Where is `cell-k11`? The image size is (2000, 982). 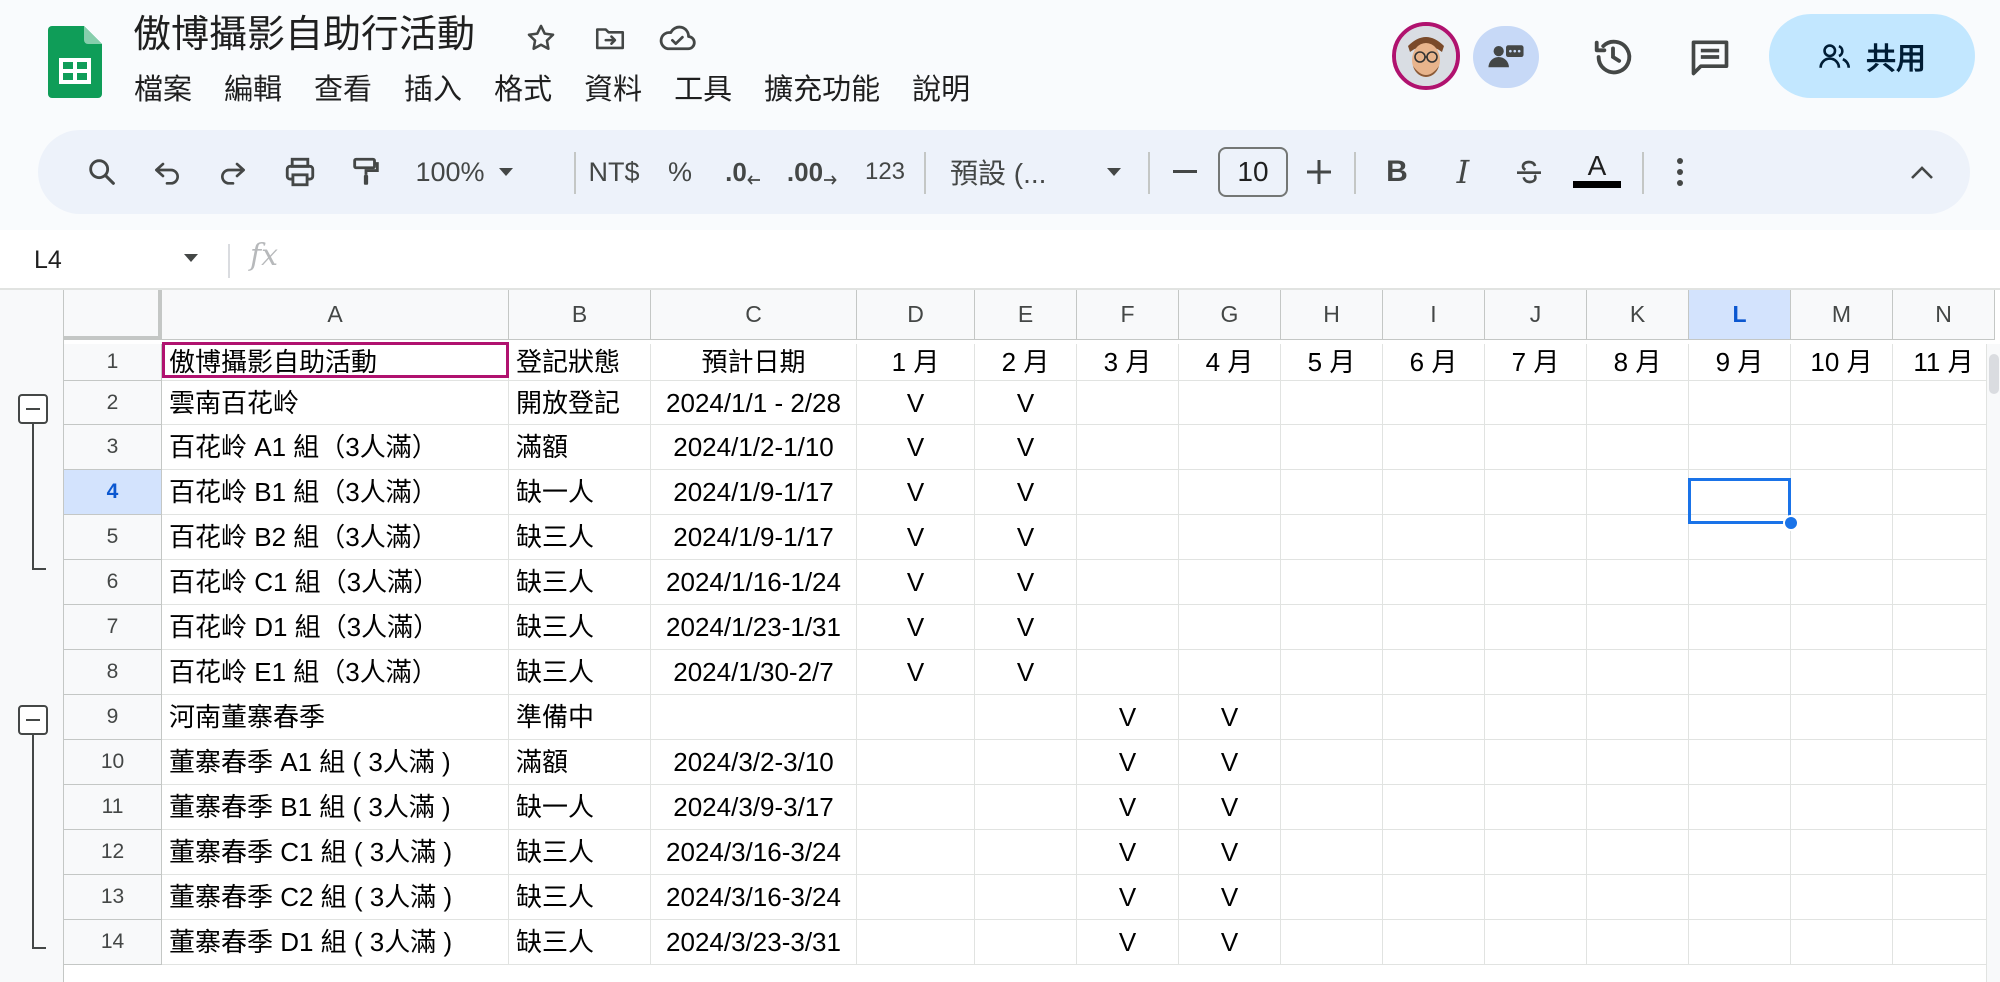
cell-k11 is located at coordinates (1638, 807).